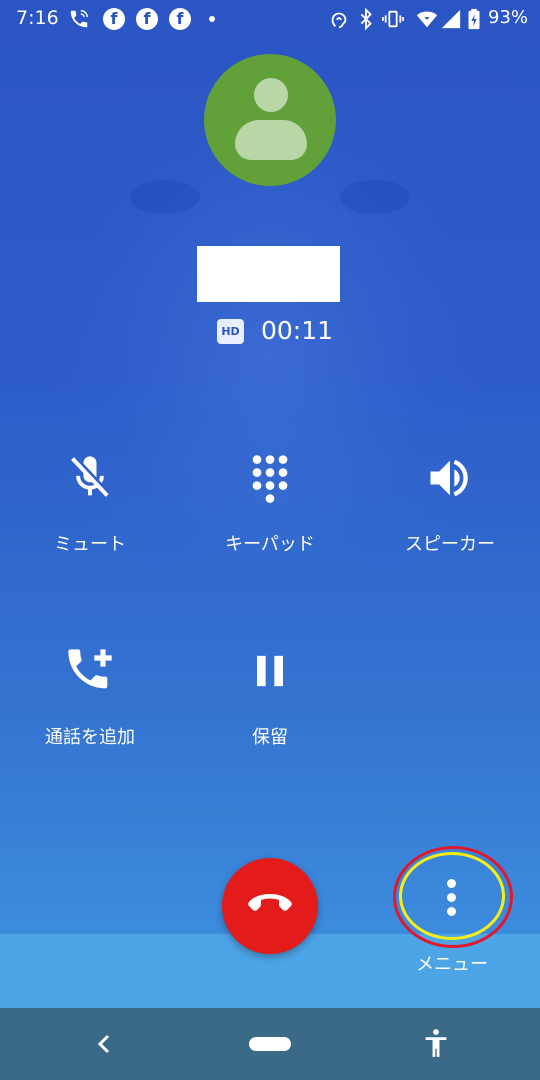  What do you see at coordinates (270, 18) in the screenshot?
I see `status-bar: 7:16 f f f 93%` at bounding box center [270, 18].